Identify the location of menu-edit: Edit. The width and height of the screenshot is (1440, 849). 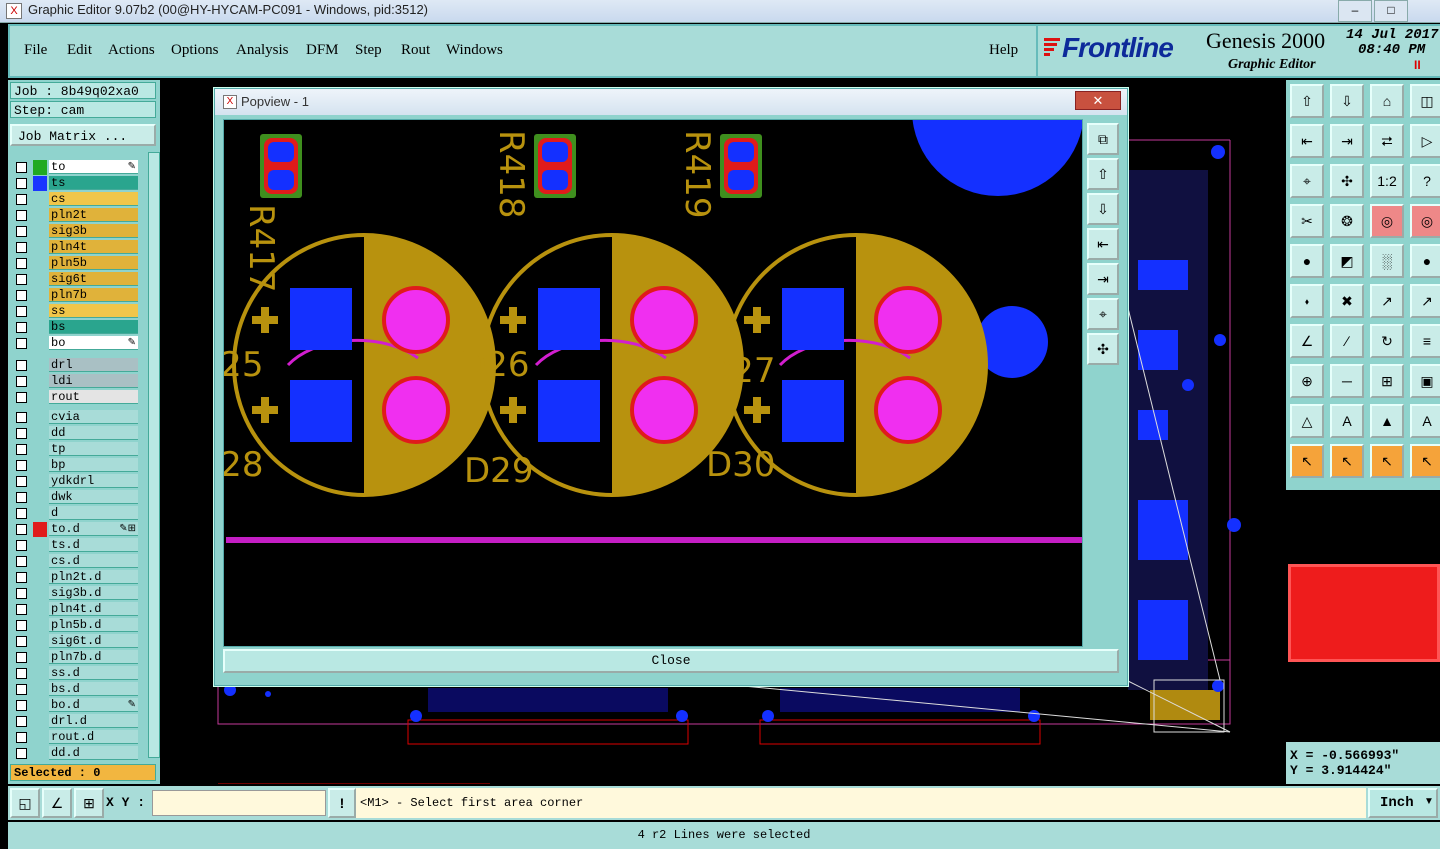
(79, 50).